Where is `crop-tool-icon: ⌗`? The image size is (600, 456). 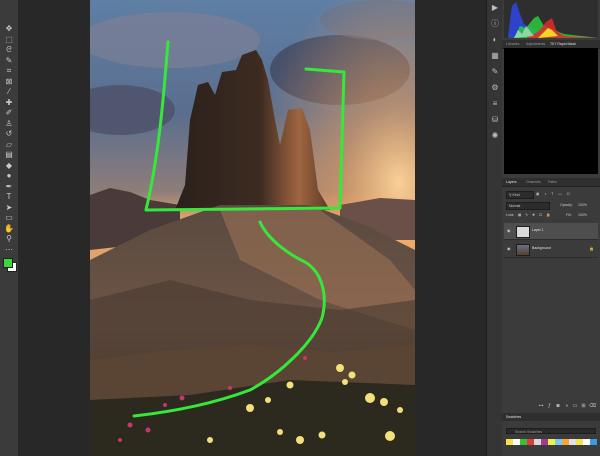
crop-tool-icon: ⌗ is located at coordinates (9, 70).